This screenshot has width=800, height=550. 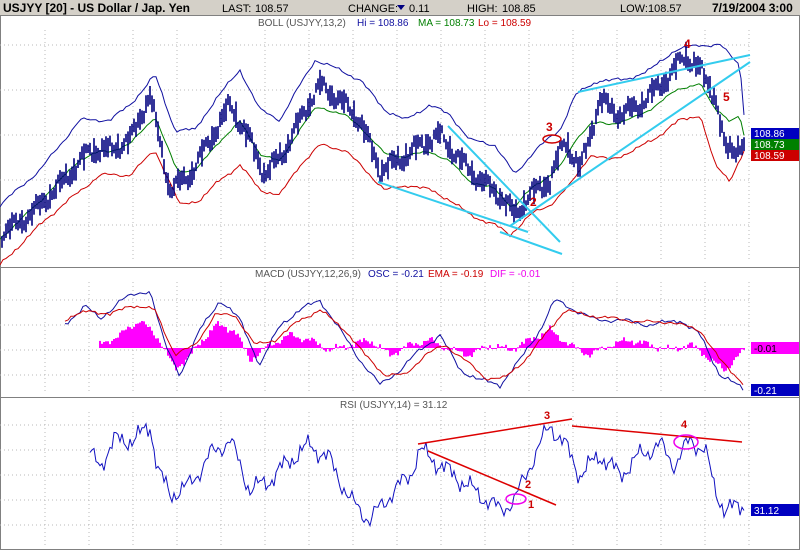 I want to click on boll-title-prefix: BOLL (USJYY,13,2), so click(x=302, y=23).